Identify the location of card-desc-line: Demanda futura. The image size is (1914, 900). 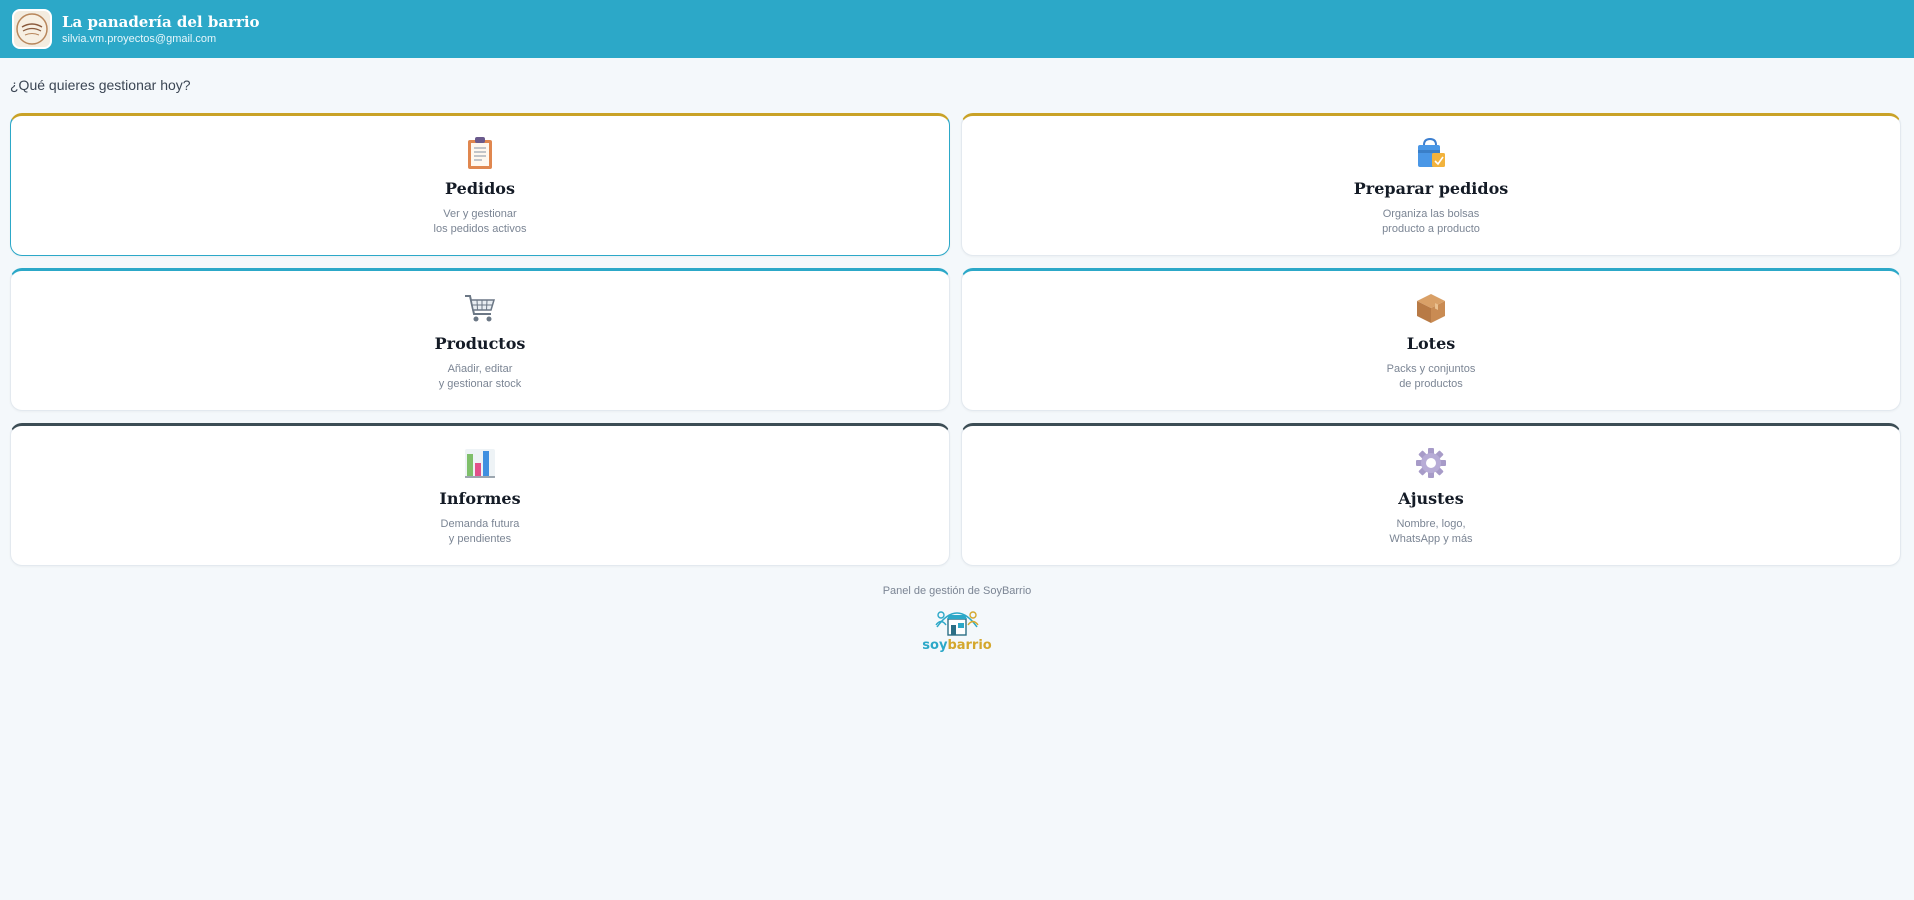
(480, 524).